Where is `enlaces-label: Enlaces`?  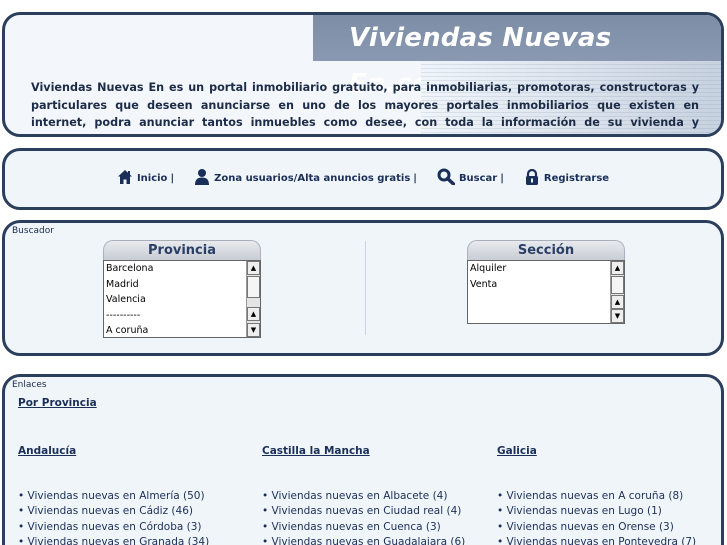
enlaces-label: Enlaces is located at coordinates (29, 385).